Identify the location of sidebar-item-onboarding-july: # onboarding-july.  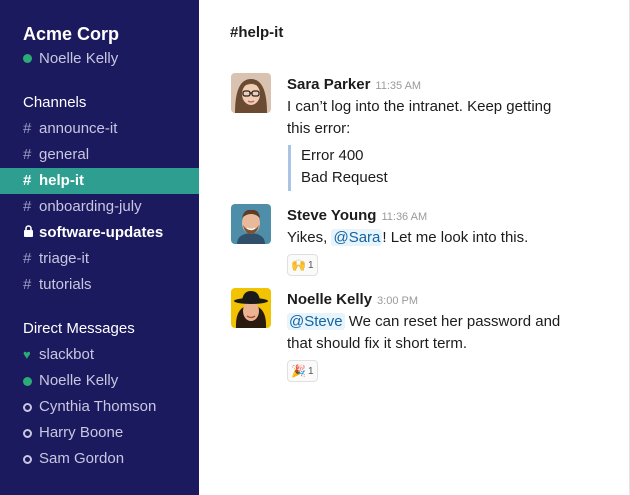
(99, 207).